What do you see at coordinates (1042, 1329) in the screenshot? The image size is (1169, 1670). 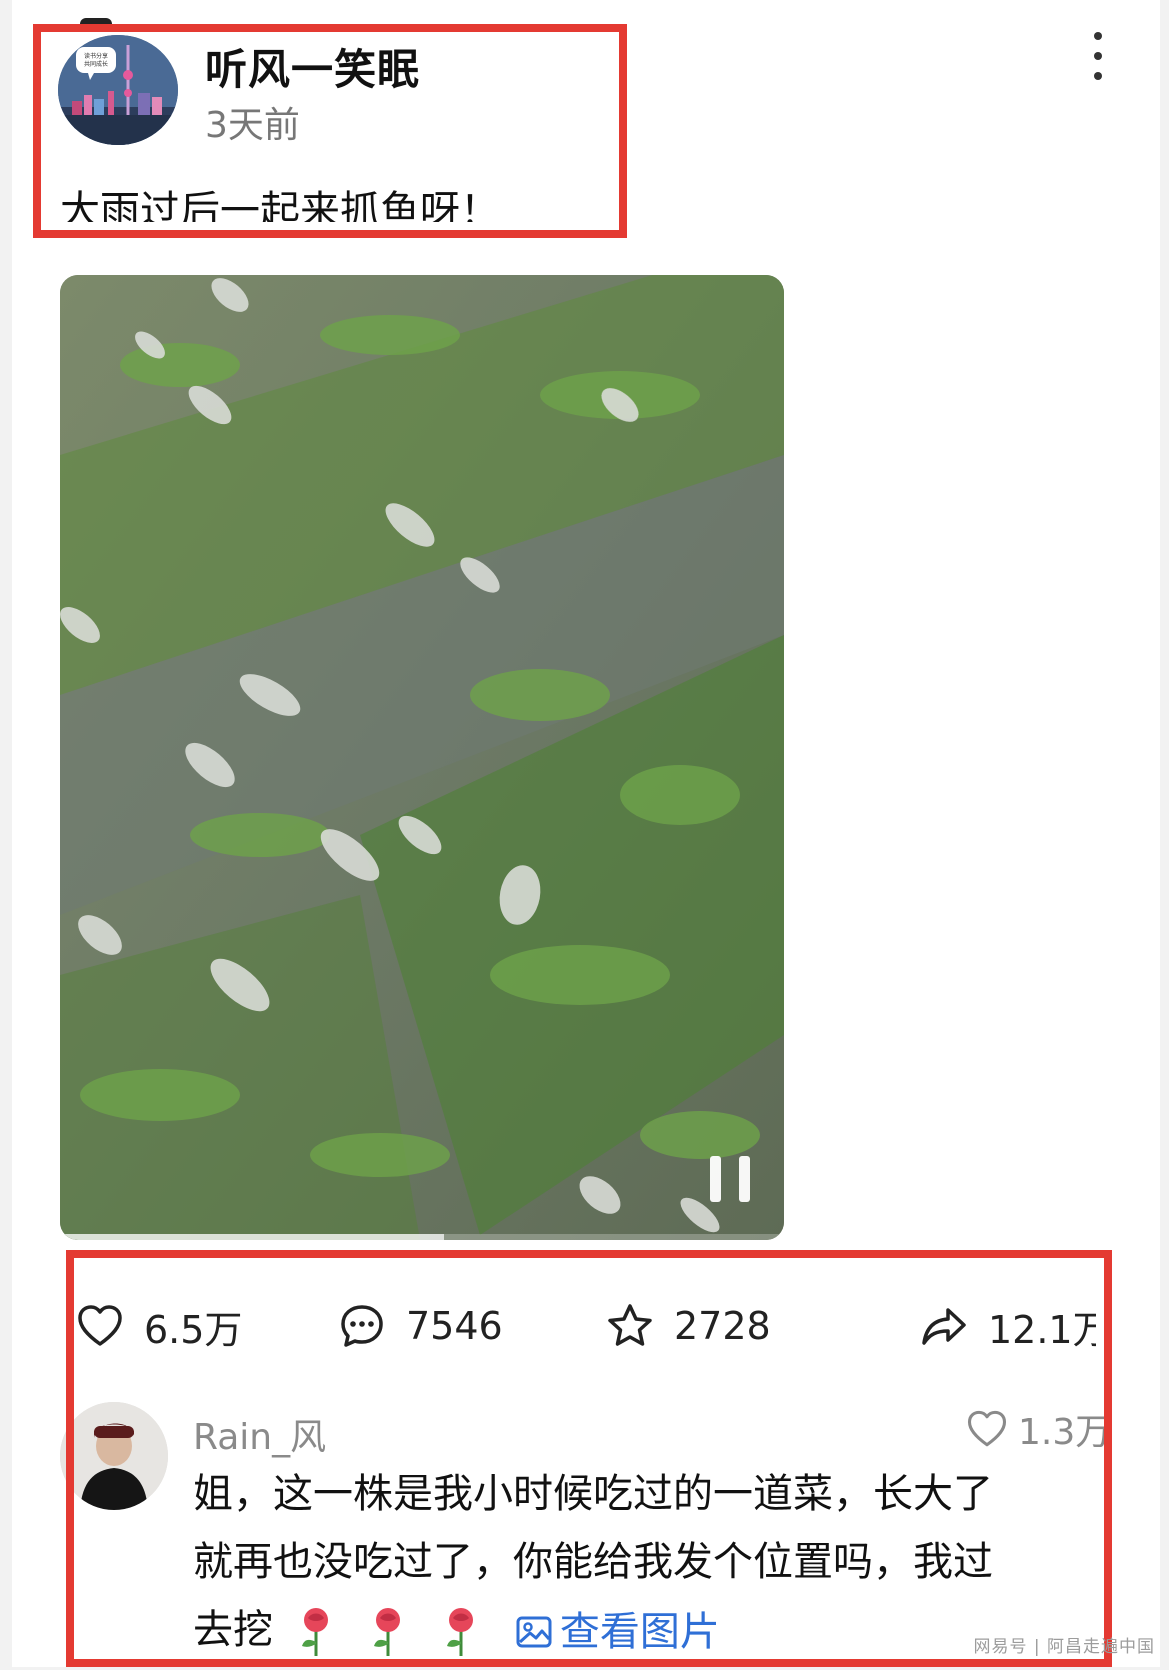 I see `share-count: 12.1万` at bounding box center [1042, 1329].